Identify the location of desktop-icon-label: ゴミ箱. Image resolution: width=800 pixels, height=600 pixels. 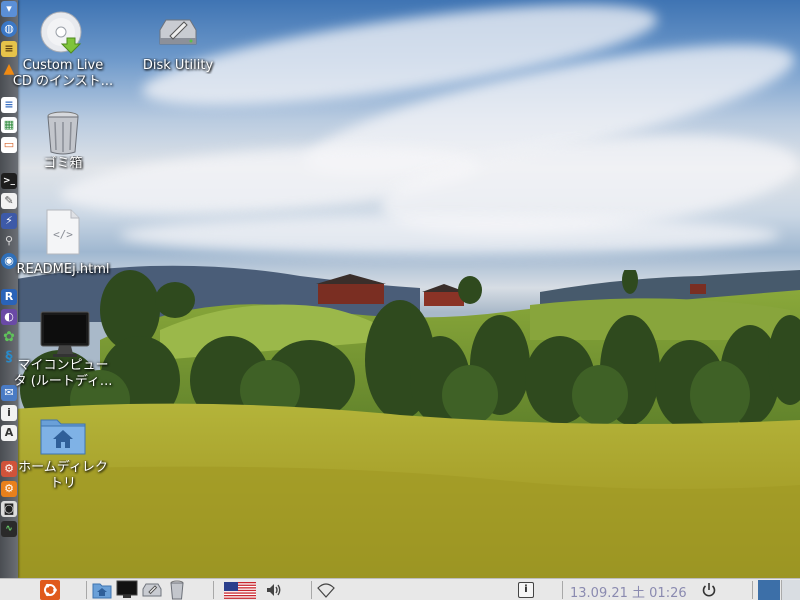
(63, 163).